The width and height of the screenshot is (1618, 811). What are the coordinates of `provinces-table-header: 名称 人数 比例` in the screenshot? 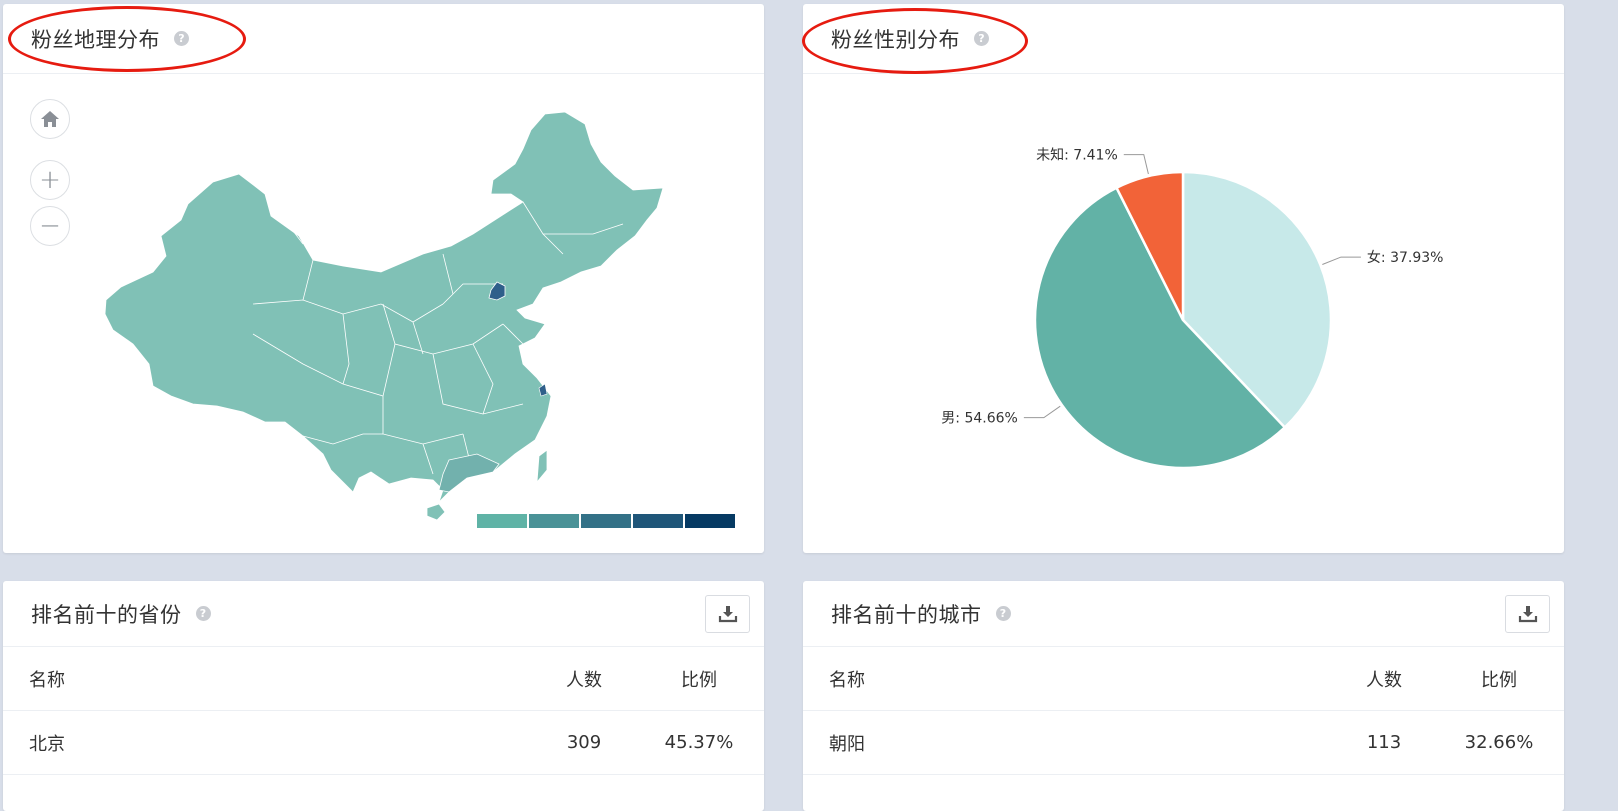 It's located at (383, 679).